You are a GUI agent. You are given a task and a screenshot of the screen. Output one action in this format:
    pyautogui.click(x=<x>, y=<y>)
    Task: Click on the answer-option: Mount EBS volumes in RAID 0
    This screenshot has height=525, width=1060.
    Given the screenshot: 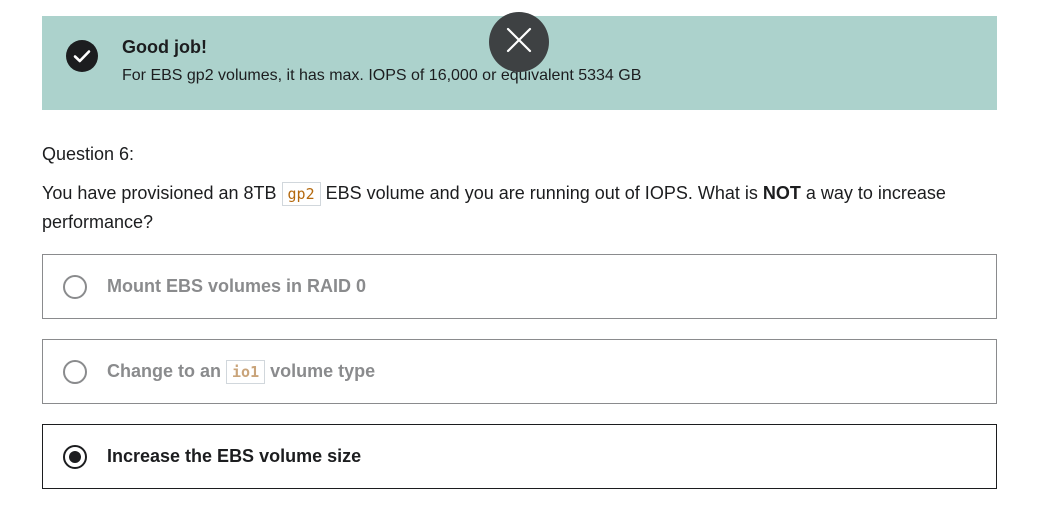 What is the action you would take?
    pyautogui.click(x=519, y=286)
    